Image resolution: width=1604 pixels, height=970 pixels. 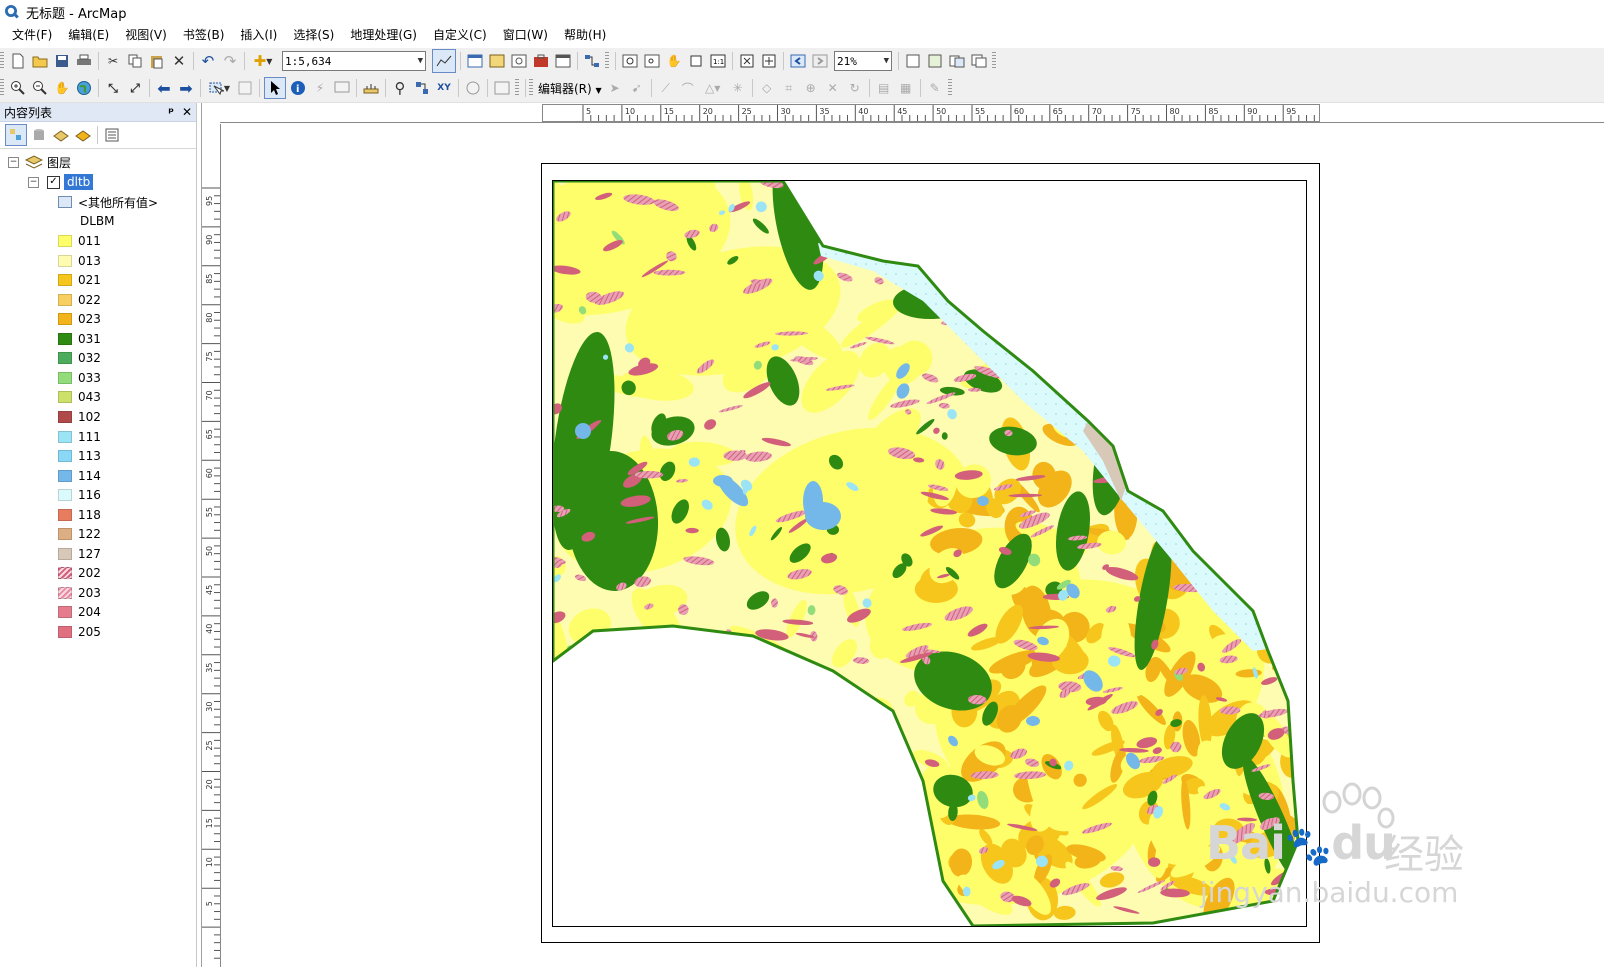 I want to click on legend-item: 202, so click(x=79, y=573).